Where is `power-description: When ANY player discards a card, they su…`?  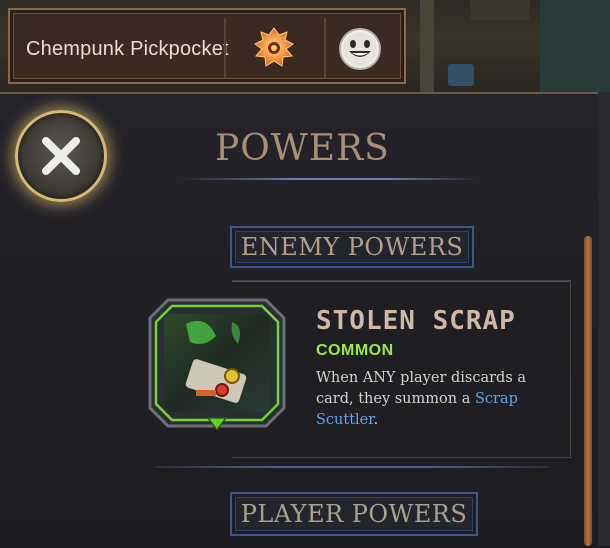
power-description: When ANY player discards a card, they su… is located at coordinates (423, 399).